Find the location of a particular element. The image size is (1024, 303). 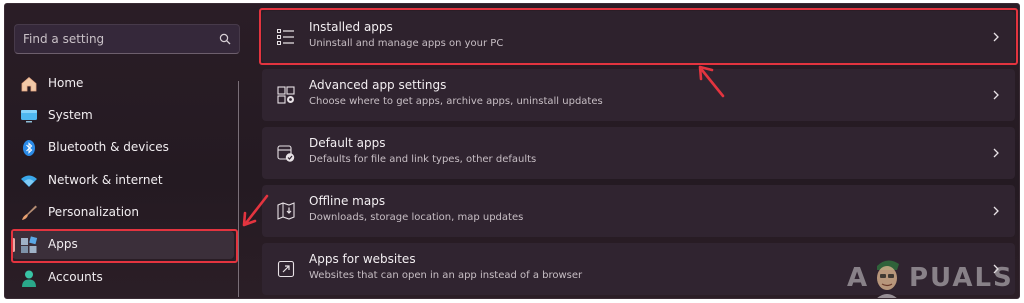

sidebar-item-label: Apps is located at coordinates (63, 244).